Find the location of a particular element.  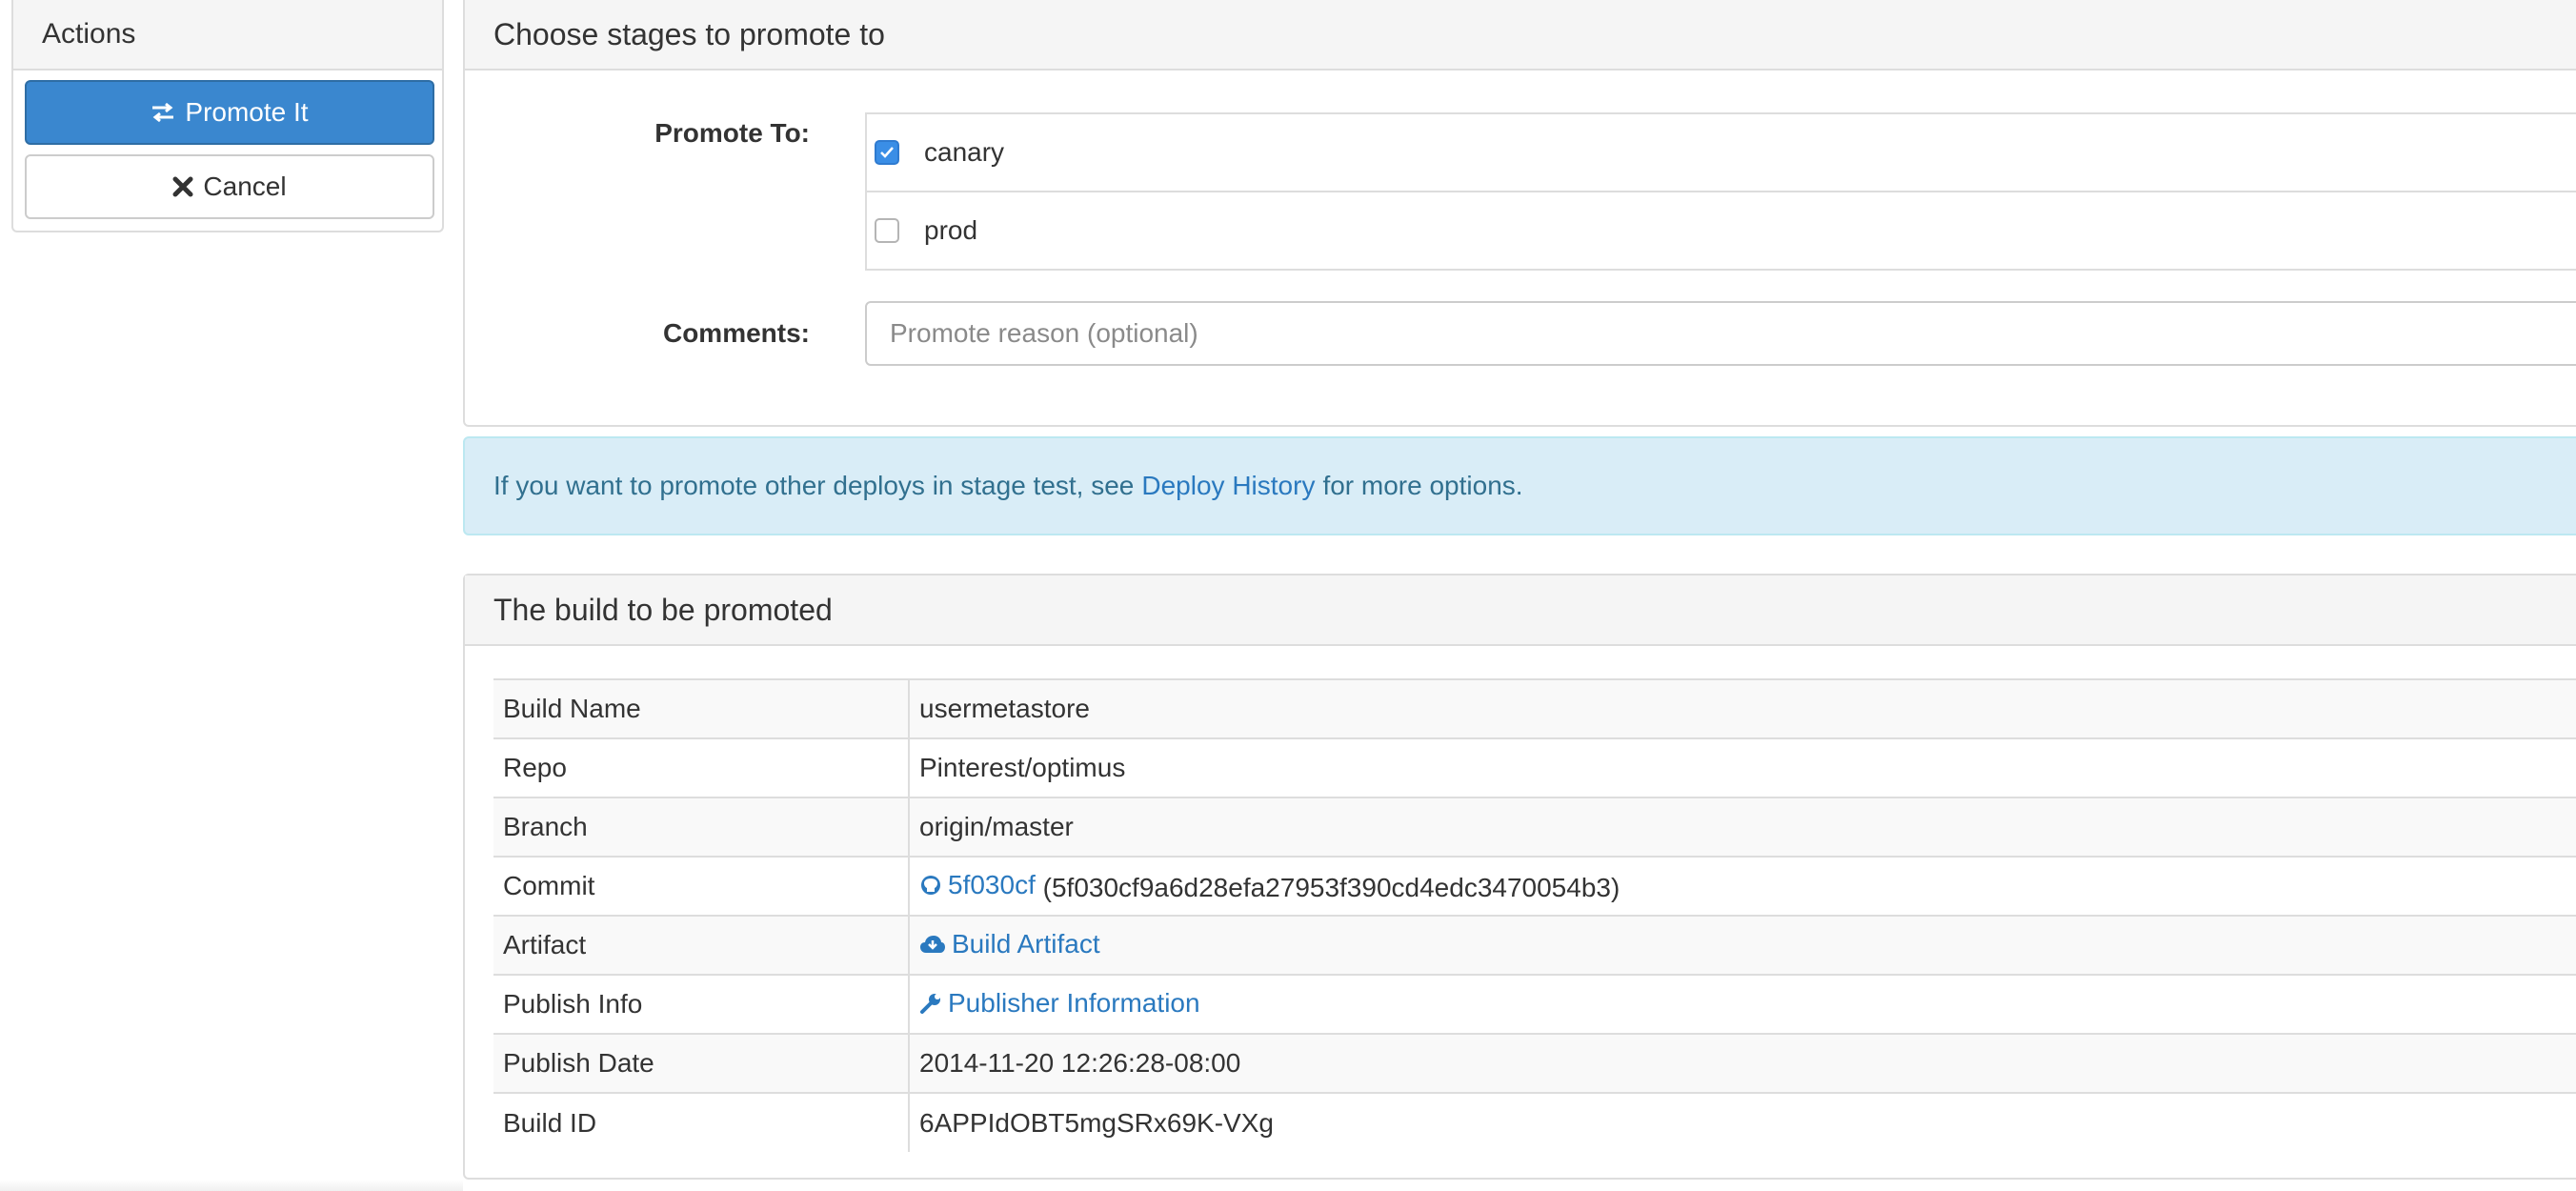

publisher-info-label: Publisher Information is located at coordinates (1074, 1003).